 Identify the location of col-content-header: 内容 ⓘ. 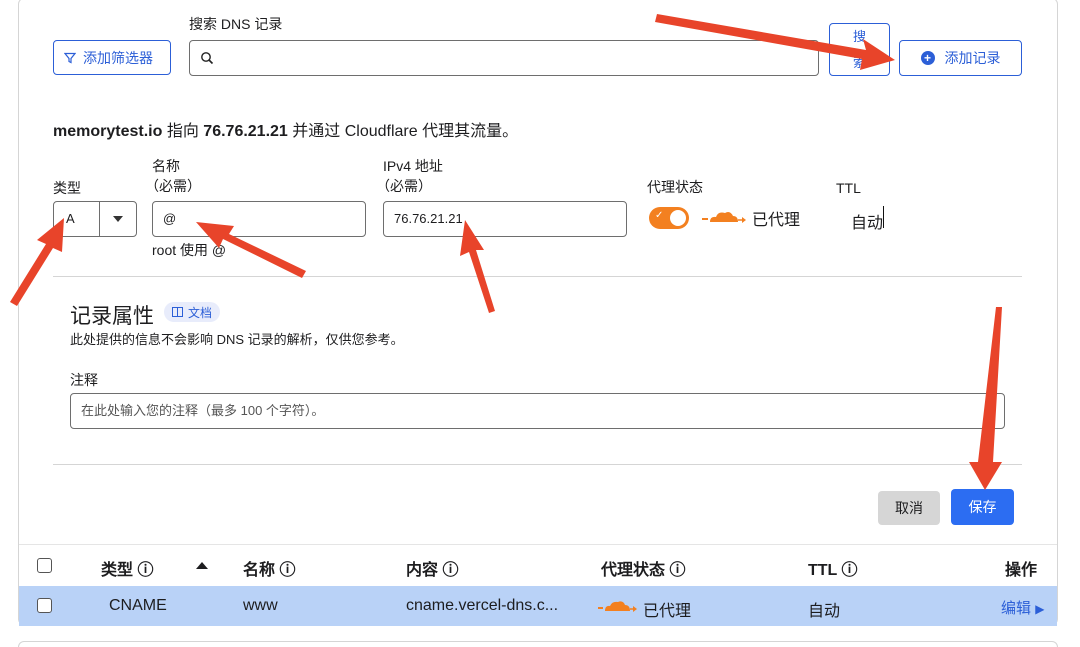
(432, 568).